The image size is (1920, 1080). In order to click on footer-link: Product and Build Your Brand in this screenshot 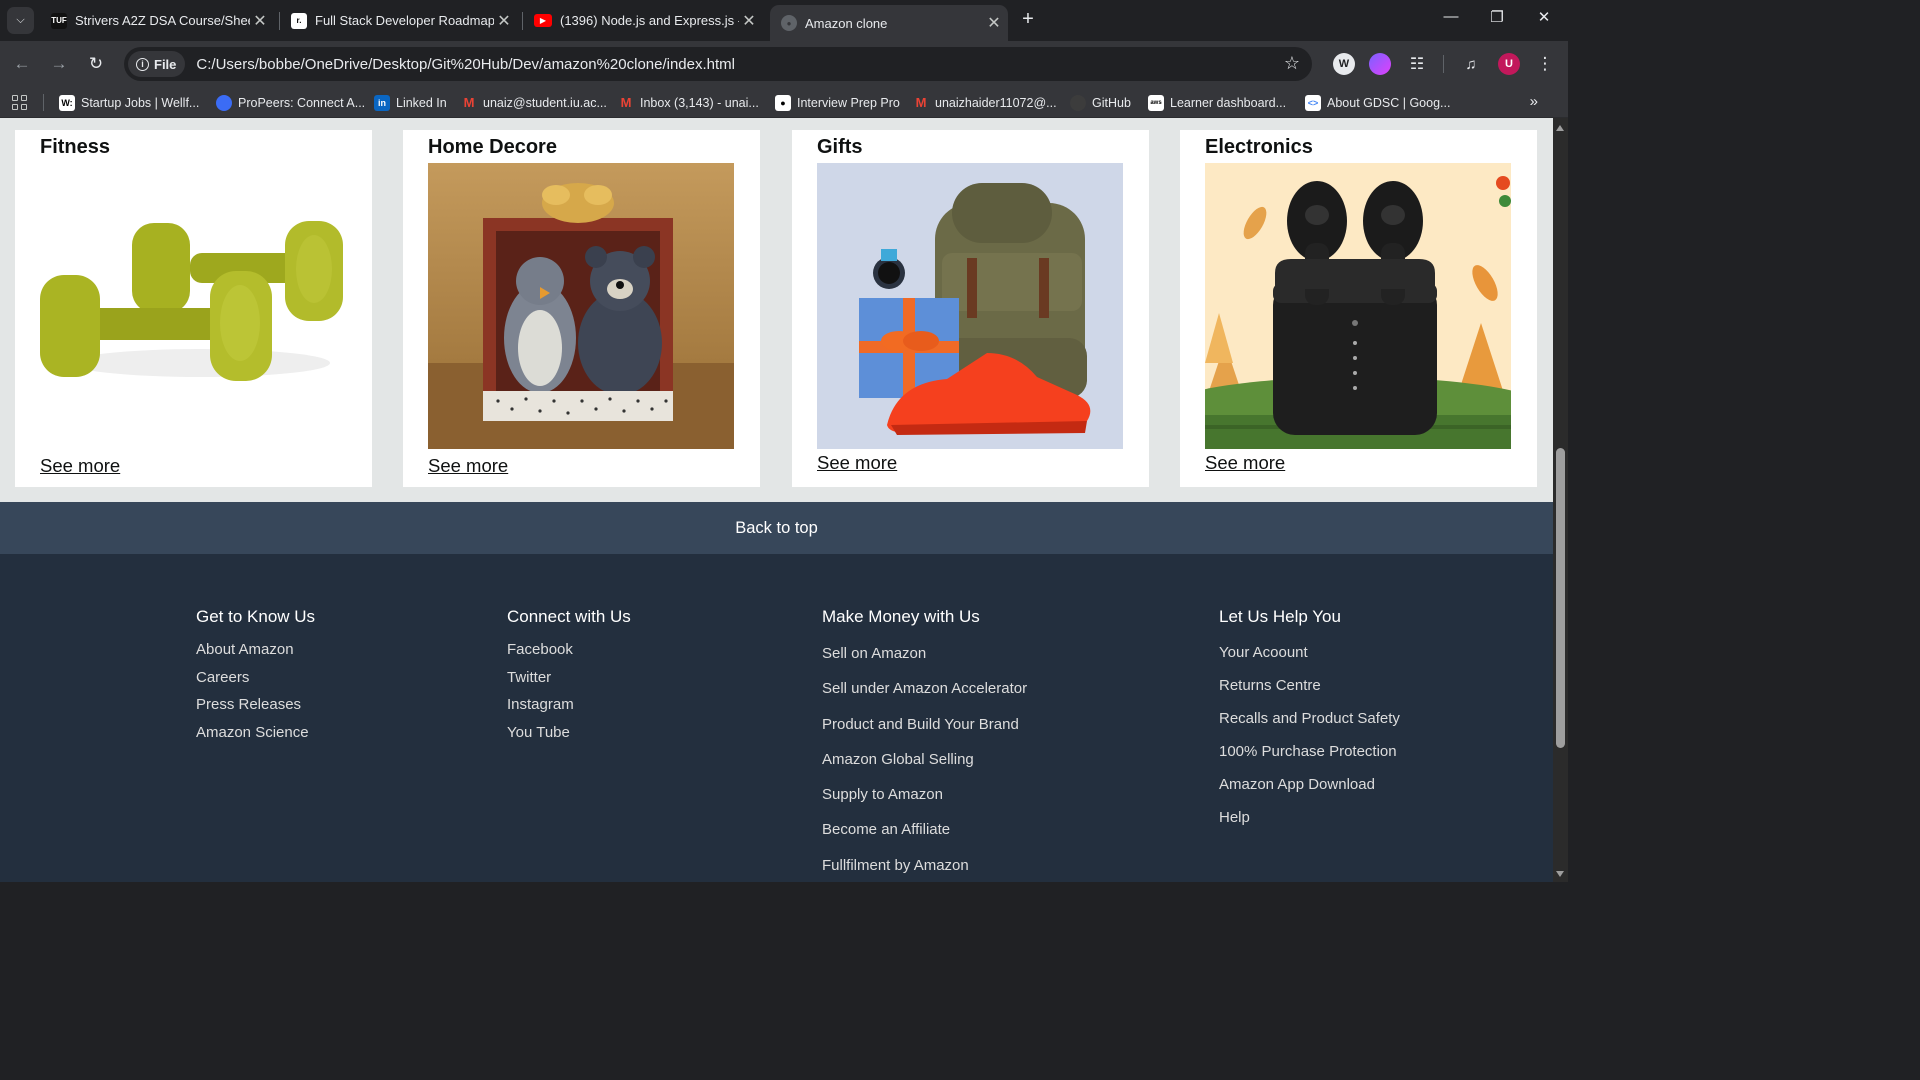, I will do `click(924, 724)`.